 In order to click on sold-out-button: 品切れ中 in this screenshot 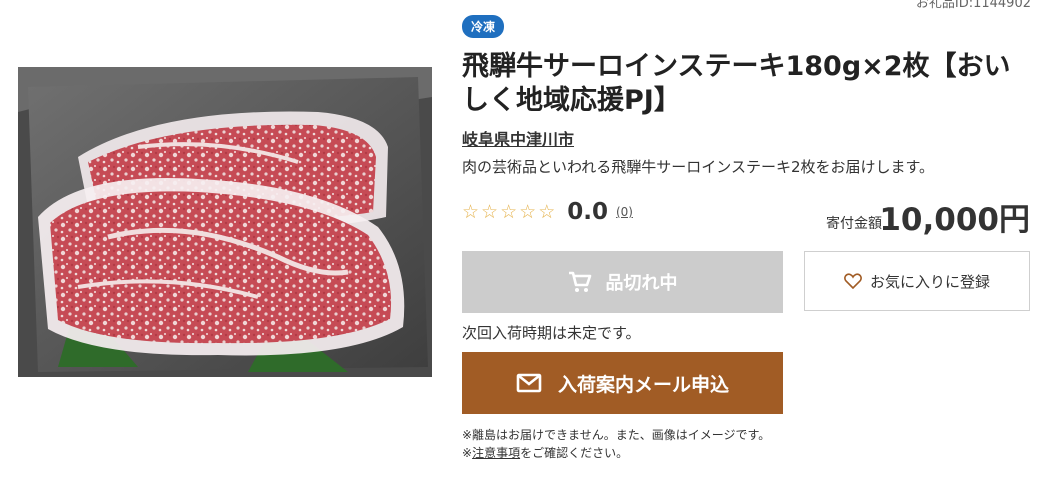, I will do `click(622, 282)`.